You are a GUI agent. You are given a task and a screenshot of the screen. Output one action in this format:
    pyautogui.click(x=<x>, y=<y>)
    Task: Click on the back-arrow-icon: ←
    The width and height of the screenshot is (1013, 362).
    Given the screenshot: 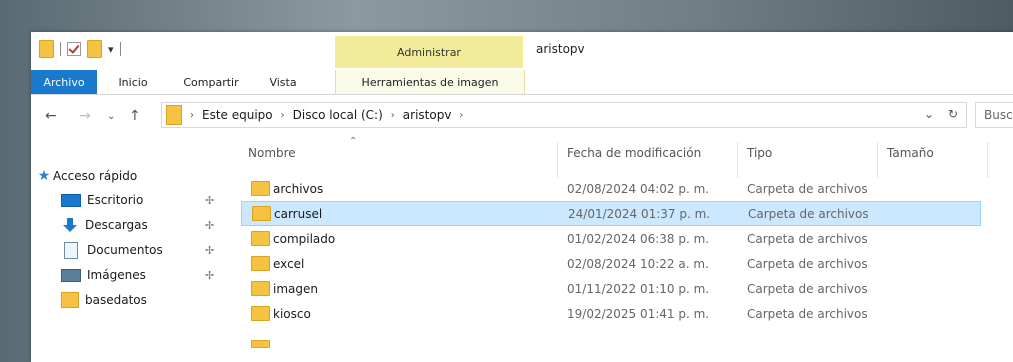 What is the action you would take?
    pyautogui.click(x=51, y=116)
    